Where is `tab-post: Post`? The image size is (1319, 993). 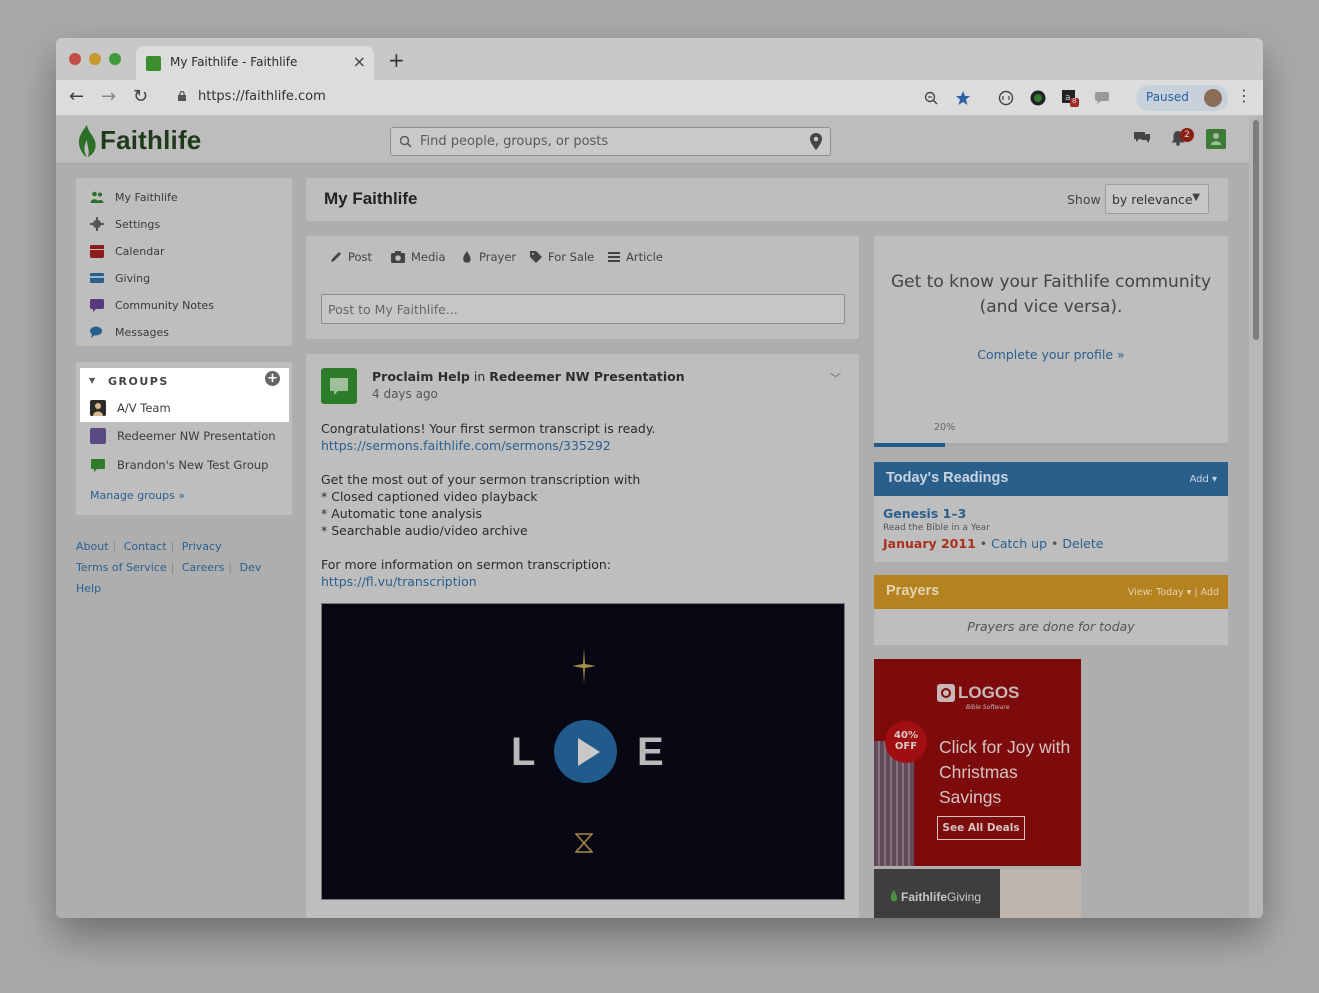 tab-post: Post is located at coordinates (351, 257).